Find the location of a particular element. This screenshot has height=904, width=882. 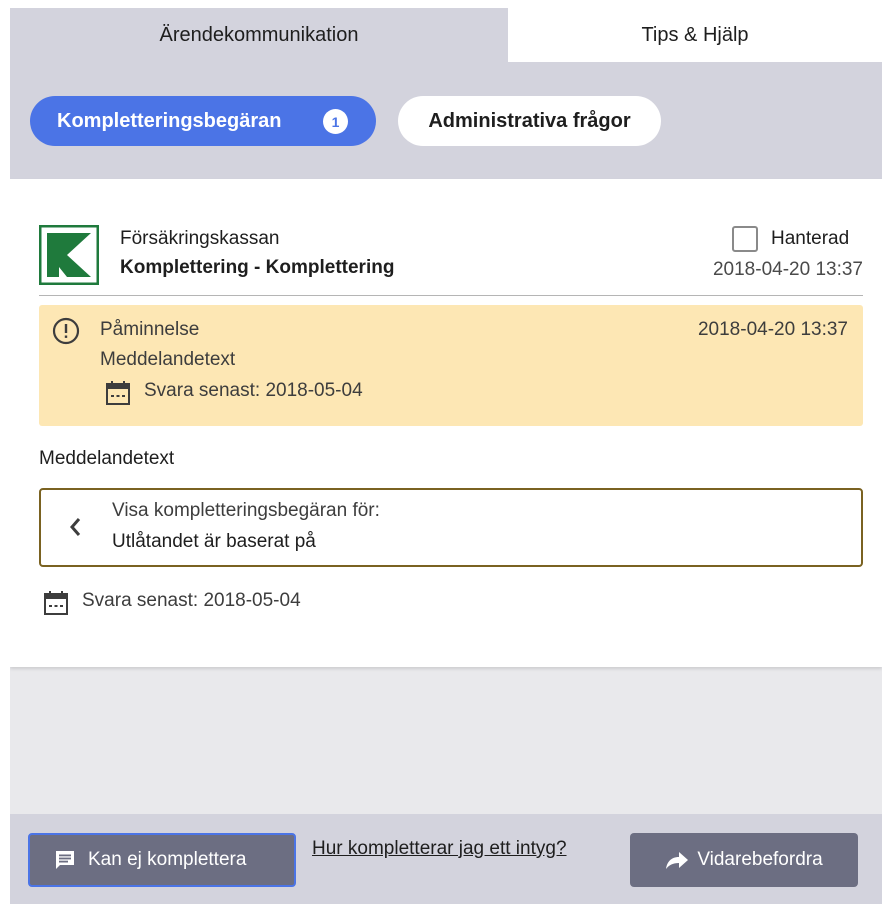

handled-label: Hanterad is located at coordinates (810, 239).